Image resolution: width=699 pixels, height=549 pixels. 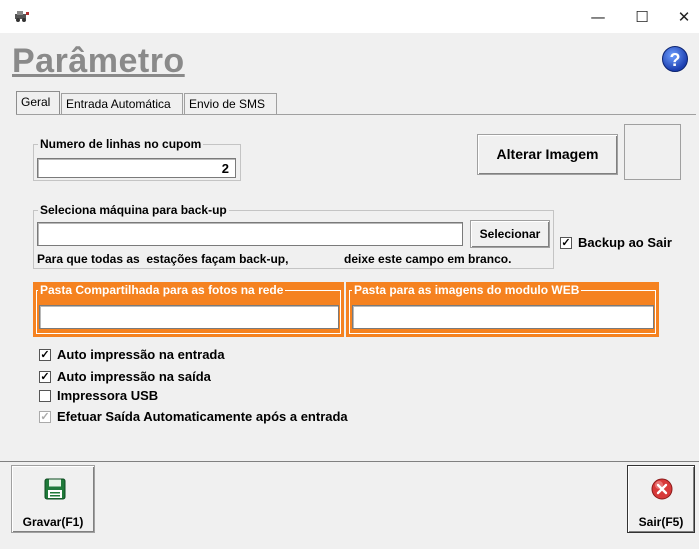 What do you see at coordinates (652, 152) in the screenshot?
I see `image-preview` at bounding box center [652, 152].